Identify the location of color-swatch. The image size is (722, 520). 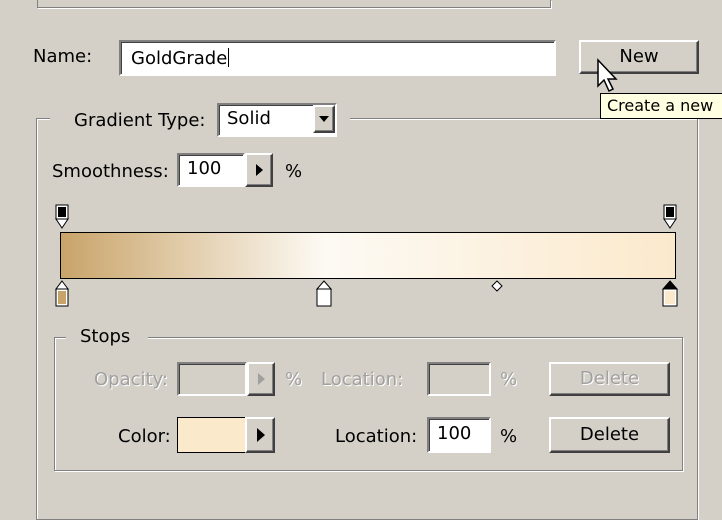
(212, 435).